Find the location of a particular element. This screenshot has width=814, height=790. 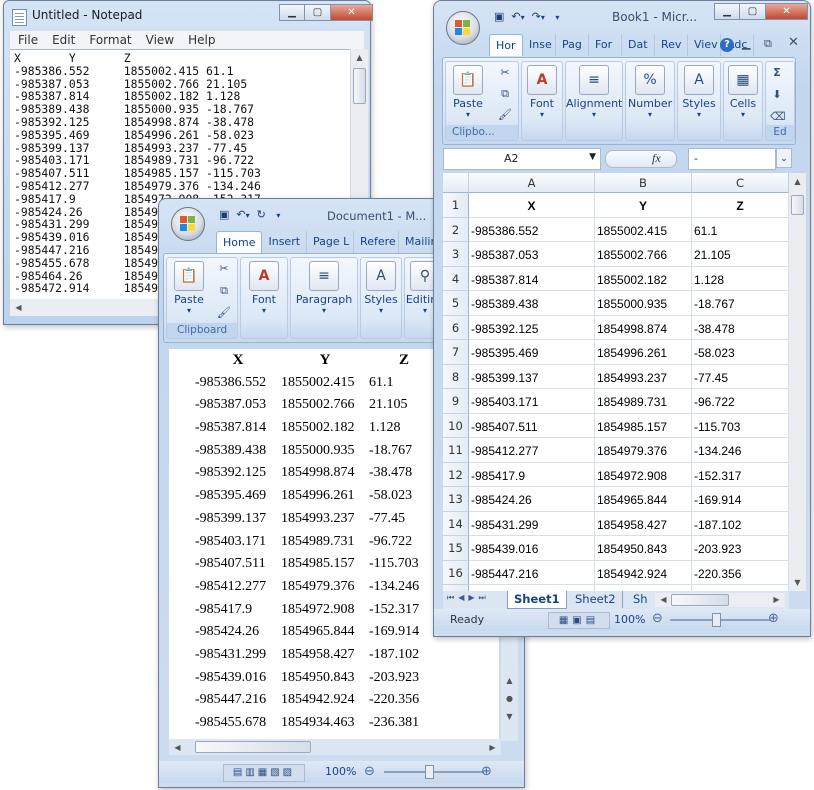

sheet-tab-1: Sheet1 is located at coordinates (537, 600).